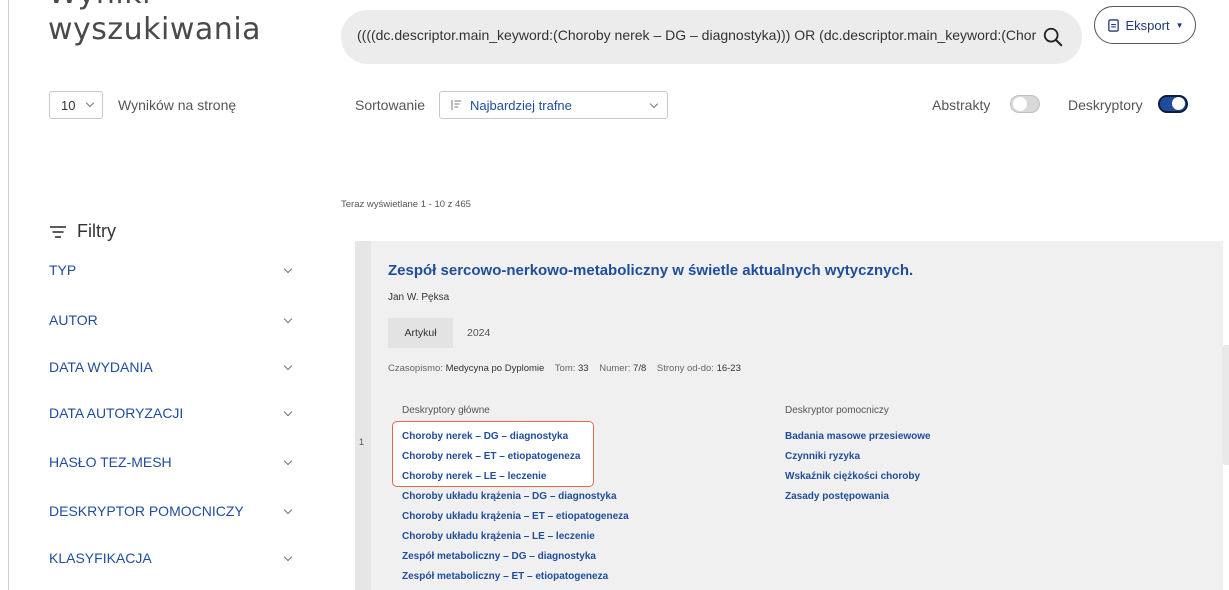 This screenshot has height=590, width=1229. I want to click on results-count-status: Teraz wyświetlane 1 - 10 z 465, so click(406, 204).